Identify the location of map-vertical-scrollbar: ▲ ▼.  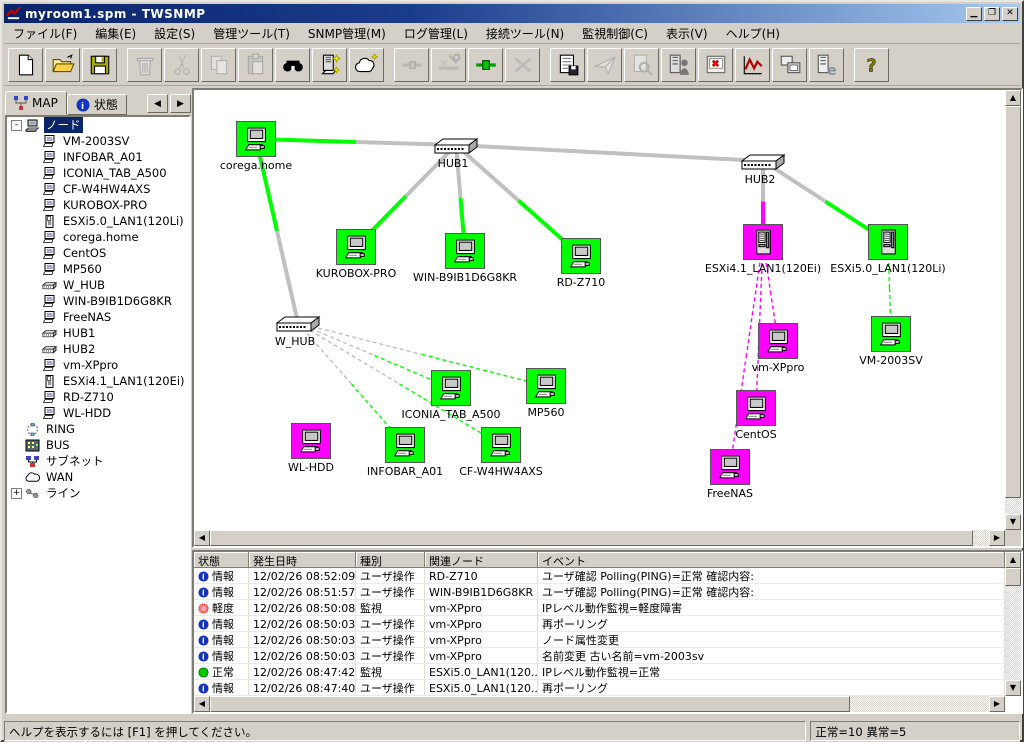
(1013, 310).